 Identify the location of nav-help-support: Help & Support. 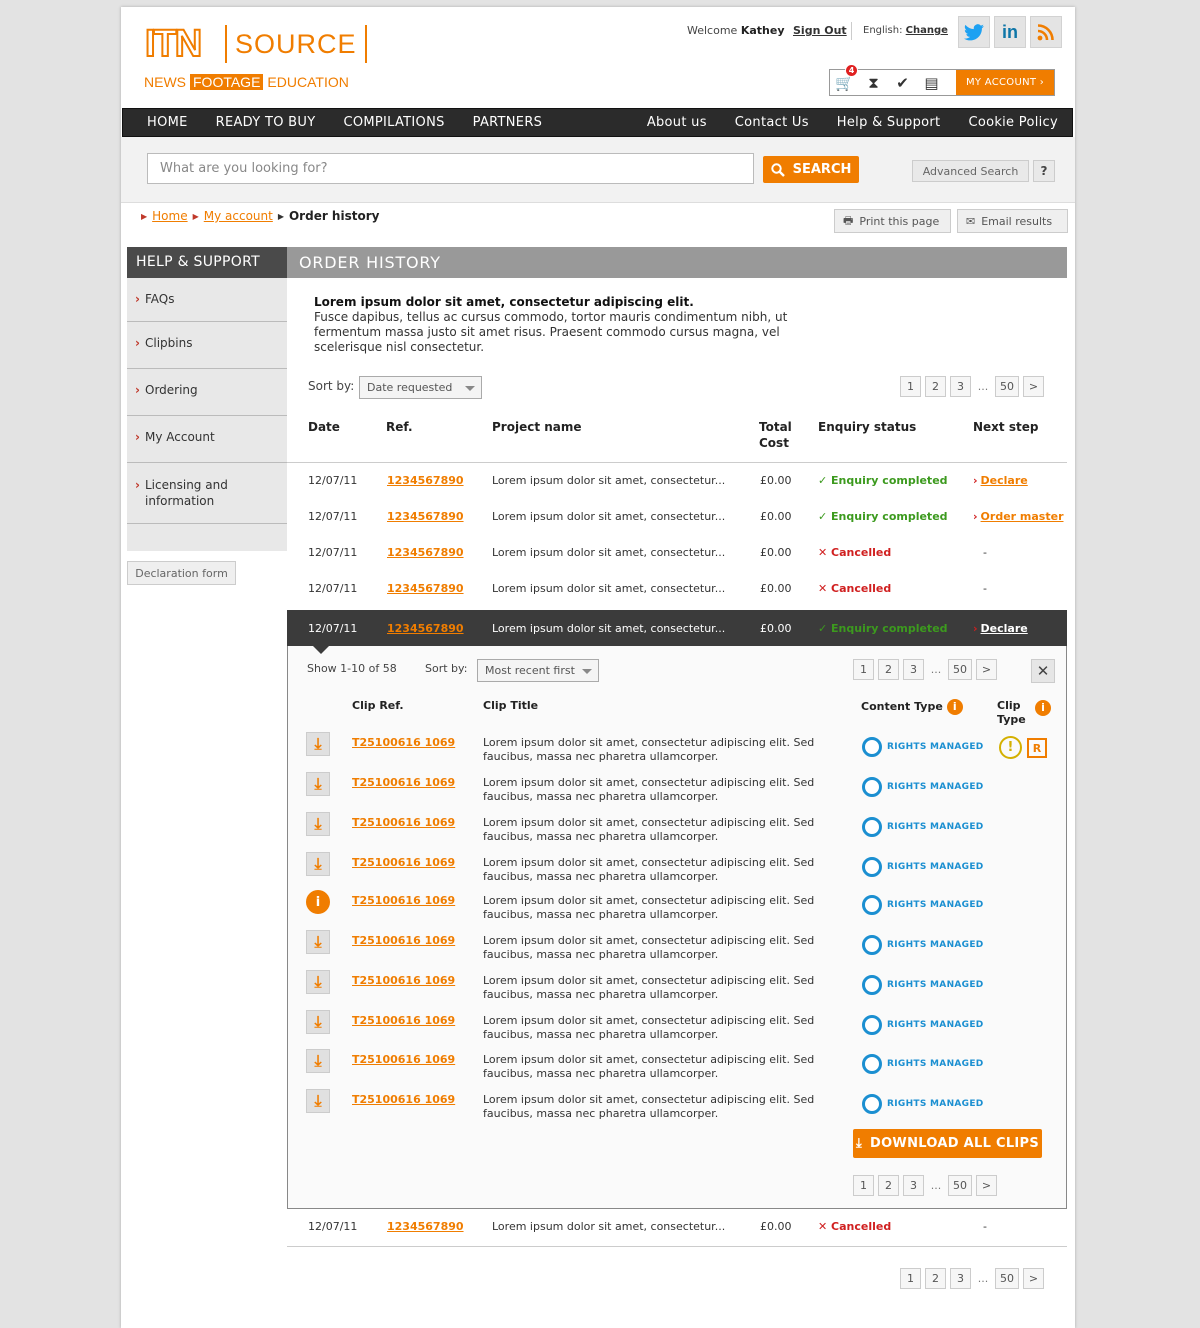
(889, 122).